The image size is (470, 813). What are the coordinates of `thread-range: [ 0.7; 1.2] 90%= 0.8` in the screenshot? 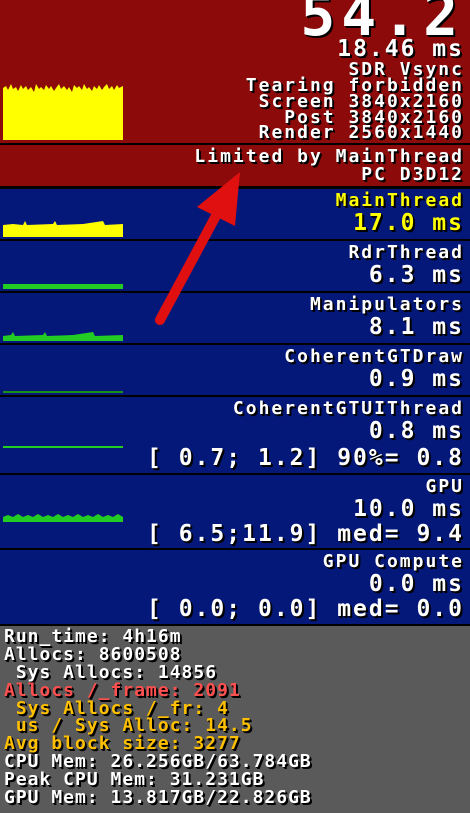 It's located at (305, 458).